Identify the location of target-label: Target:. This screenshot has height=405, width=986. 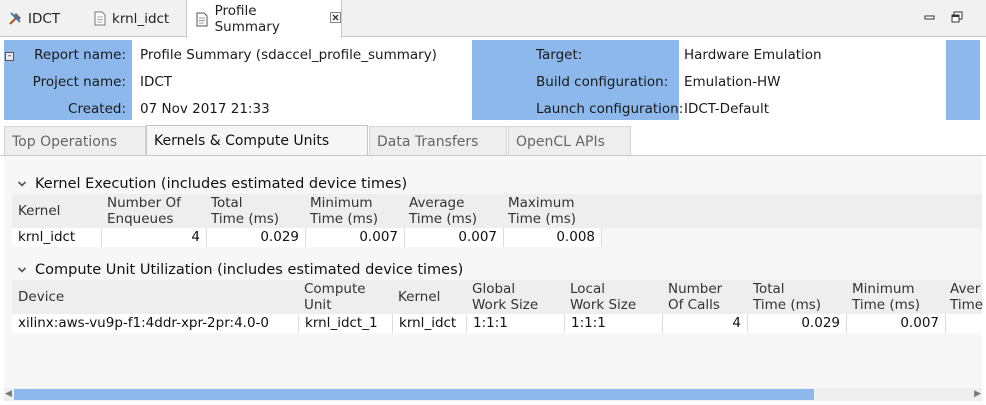
(559, 54).